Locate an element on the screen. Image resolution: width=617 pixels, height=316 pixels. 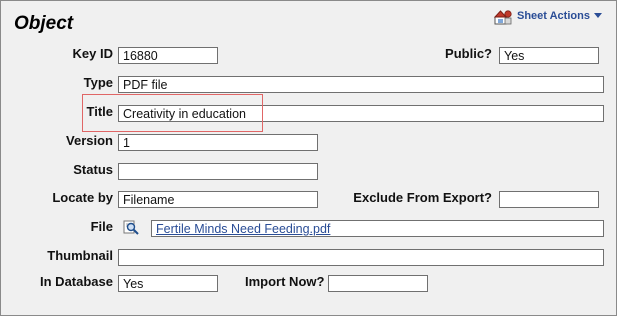
import-now-label: Import Now? is located at coordinates (285, 281).